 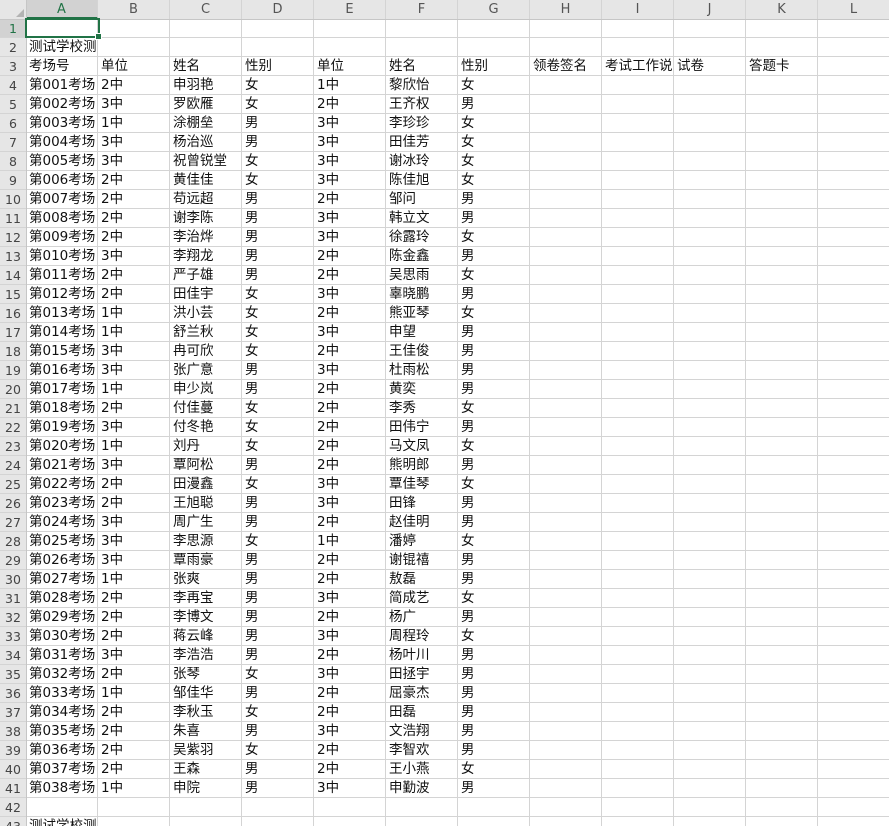 What do you see at coordinates (13, 674) in the screenshot?
I see `row-header-35: 35` at bounding box center [13, 674].